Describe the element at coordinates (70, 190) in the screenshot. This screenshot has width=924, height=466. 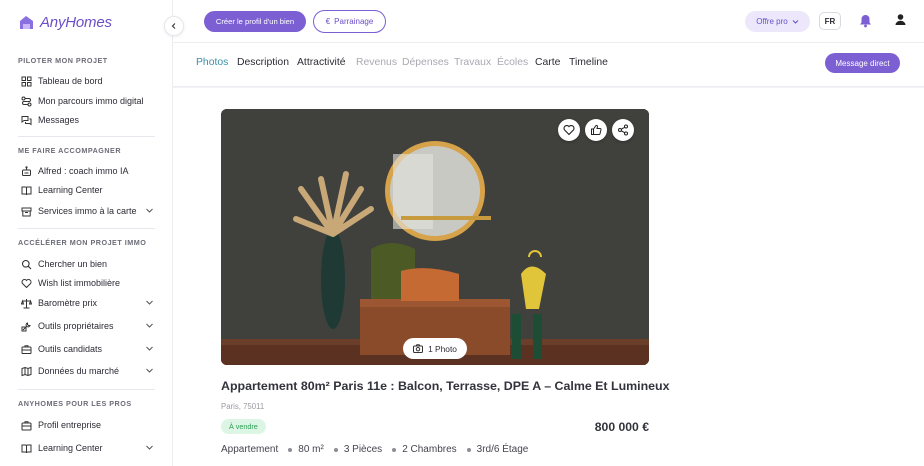
I see `sidebar-item-label: Learning Center` at that location.